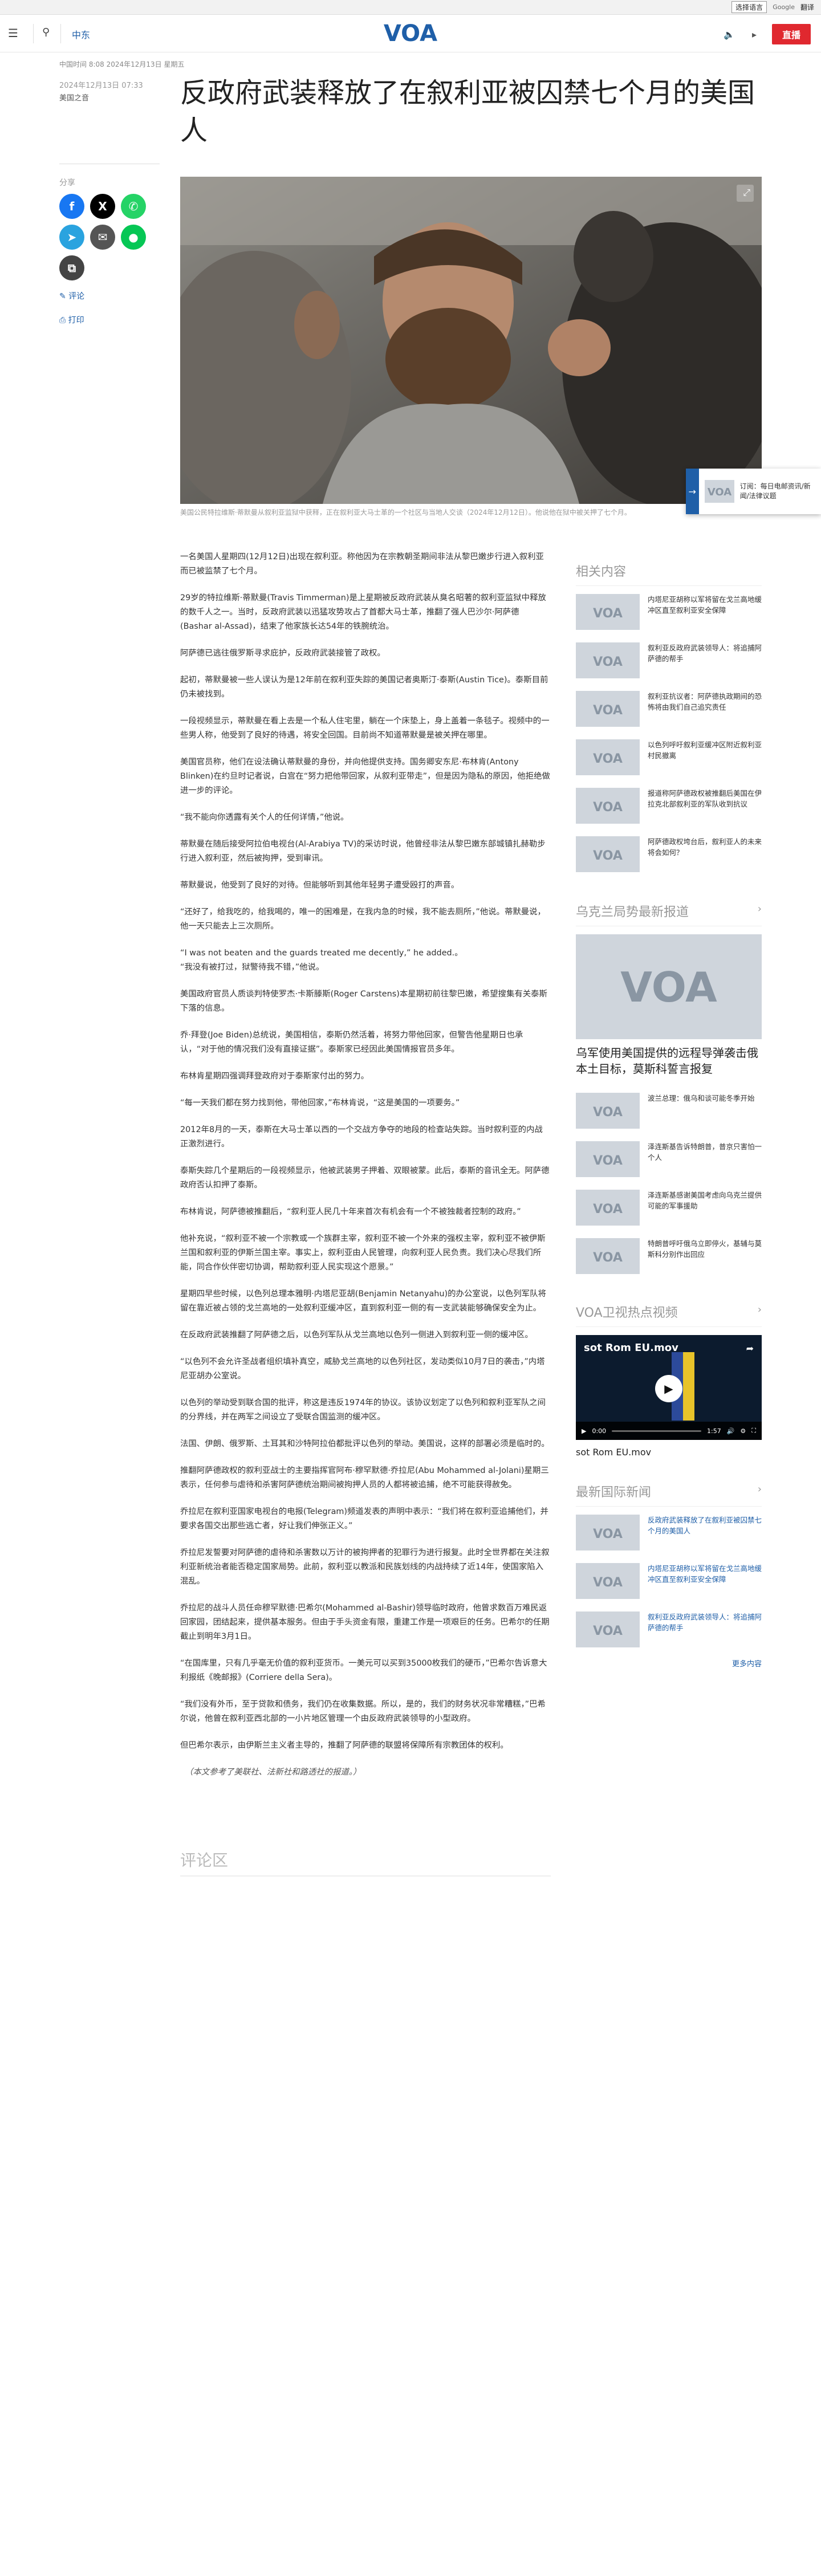  I want to click on list-item-title: 报道称阿萨德政权被推翻后美国在伊拉克北部叙利亚的军队收到抗议, so click(705, 806).